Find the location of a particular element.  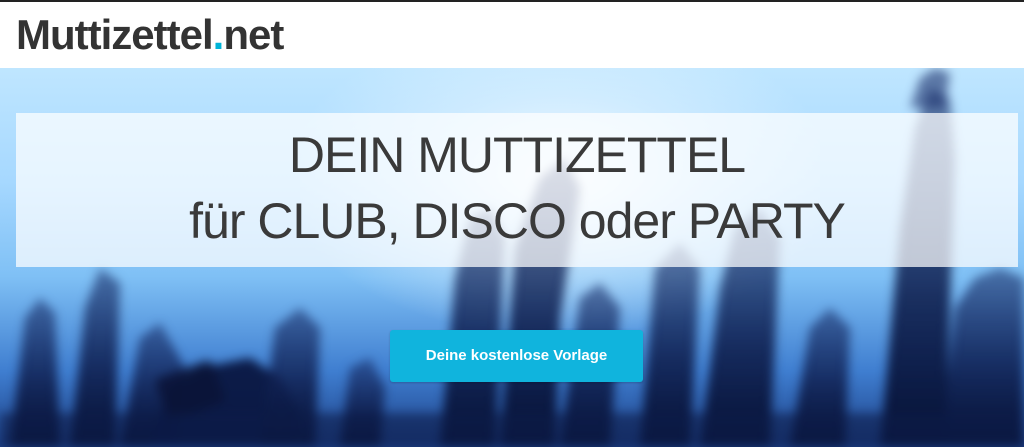

free-template-button: Deine kostenlose Vorlage is located at coordinates (516, 356).